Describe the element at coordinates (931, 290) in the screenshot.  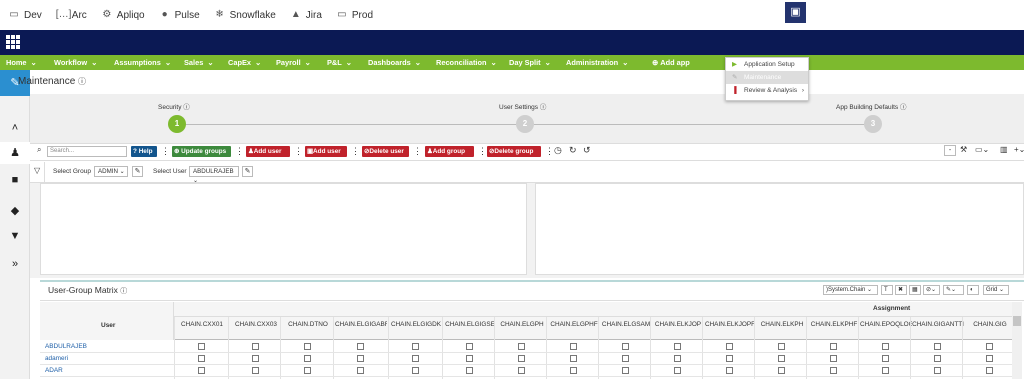
I see `block-icon: ⊘⌄` at that location.